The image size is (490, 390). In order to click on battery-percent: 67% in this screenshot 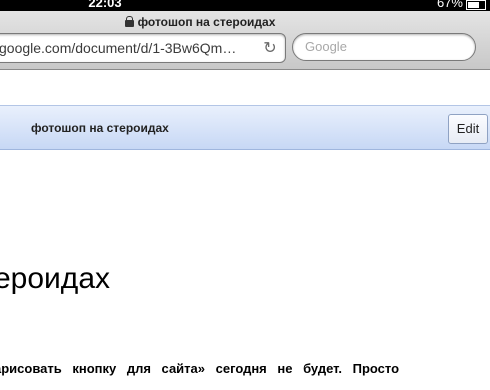, I will do `click(449, 5)`.